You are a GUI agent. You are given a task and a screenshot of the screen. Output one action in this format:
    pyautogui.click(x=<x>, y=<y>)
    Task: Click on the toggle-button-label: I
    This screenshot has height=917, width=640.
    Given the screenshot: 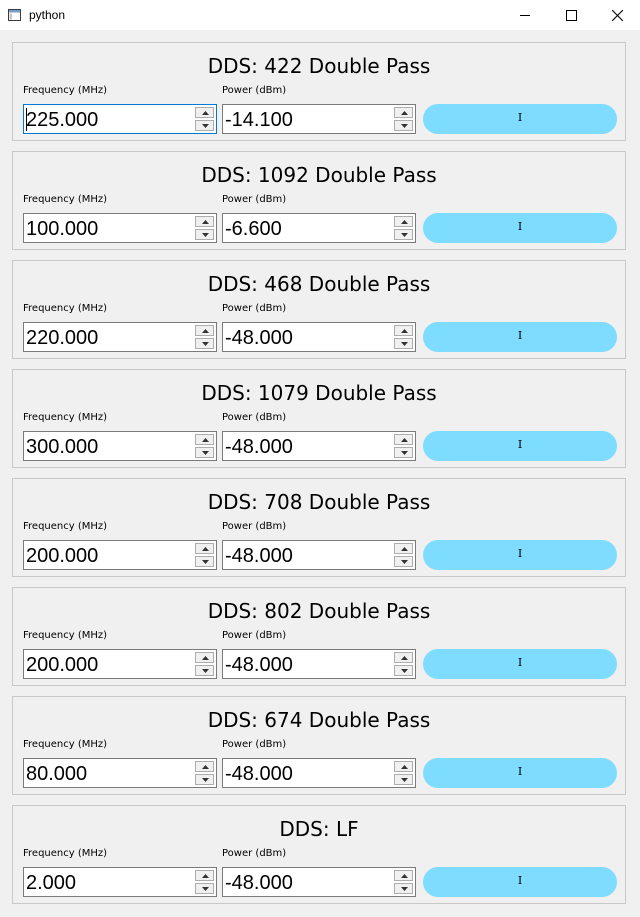 What is the action you would take?
    pyautogui.click(x=520, y=662)
    